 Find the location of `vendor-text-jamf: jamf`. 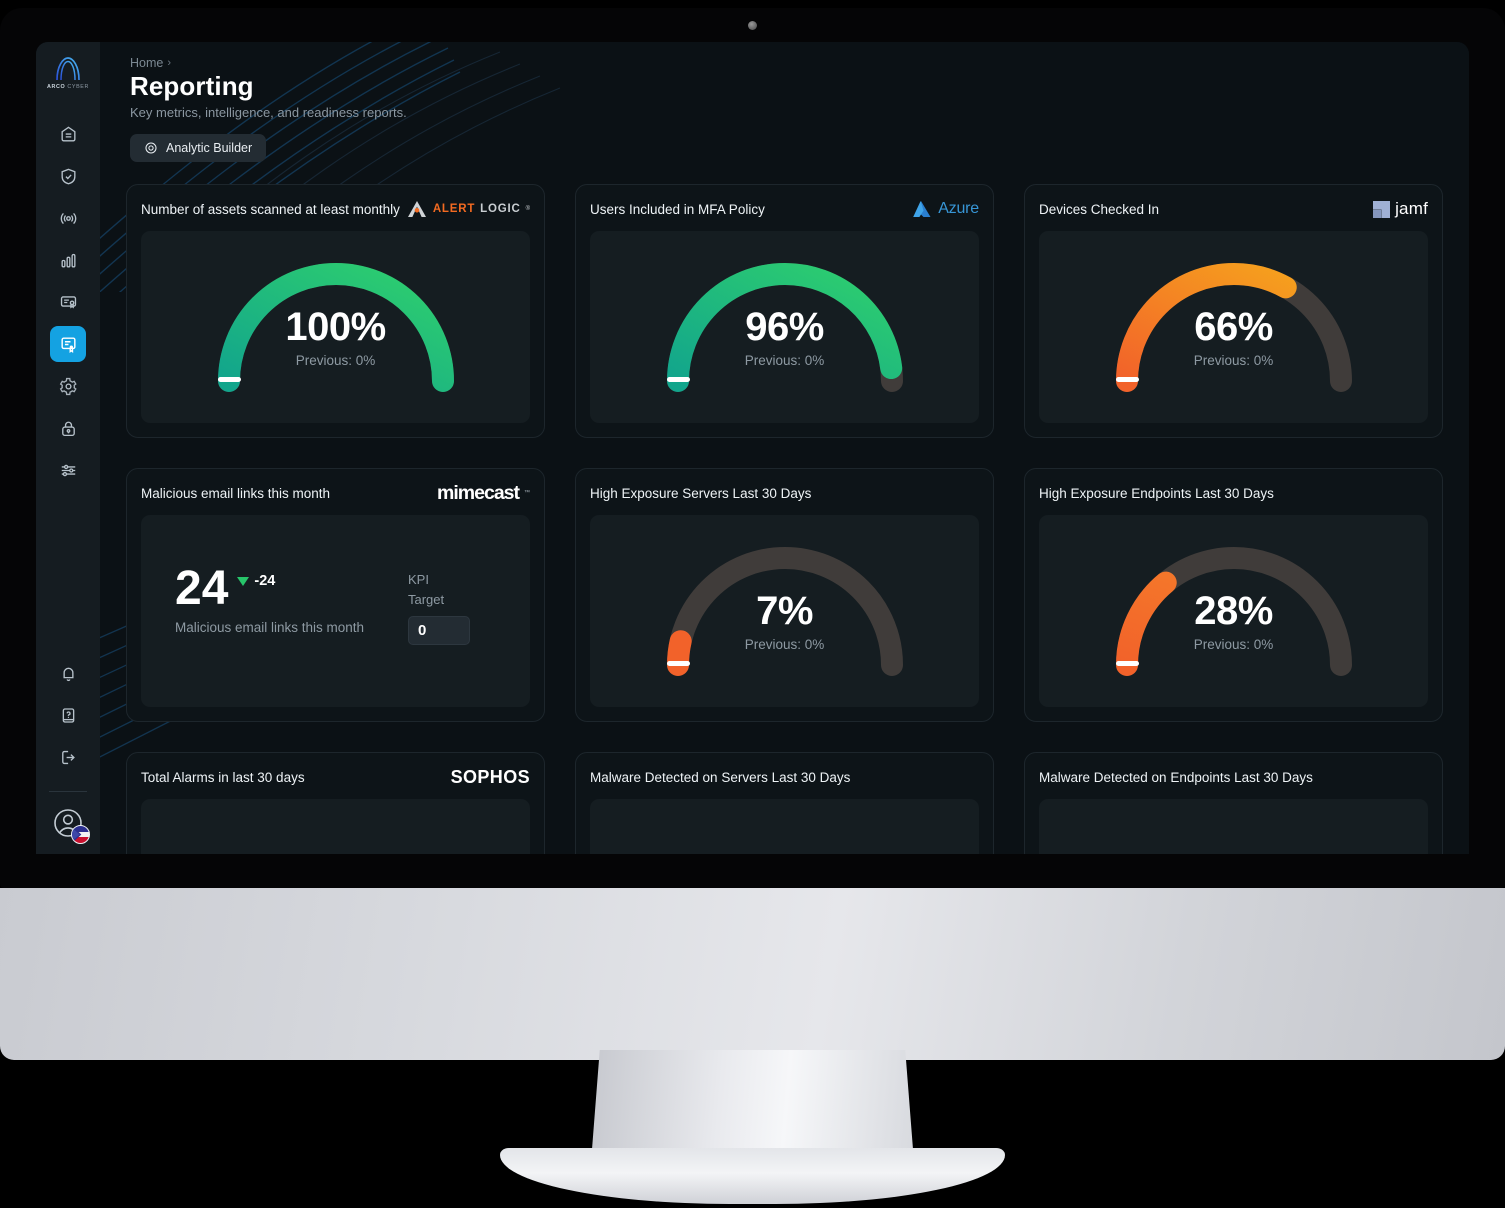

vendor-text-jamf: jamf is located at coordinates (1411, 208).